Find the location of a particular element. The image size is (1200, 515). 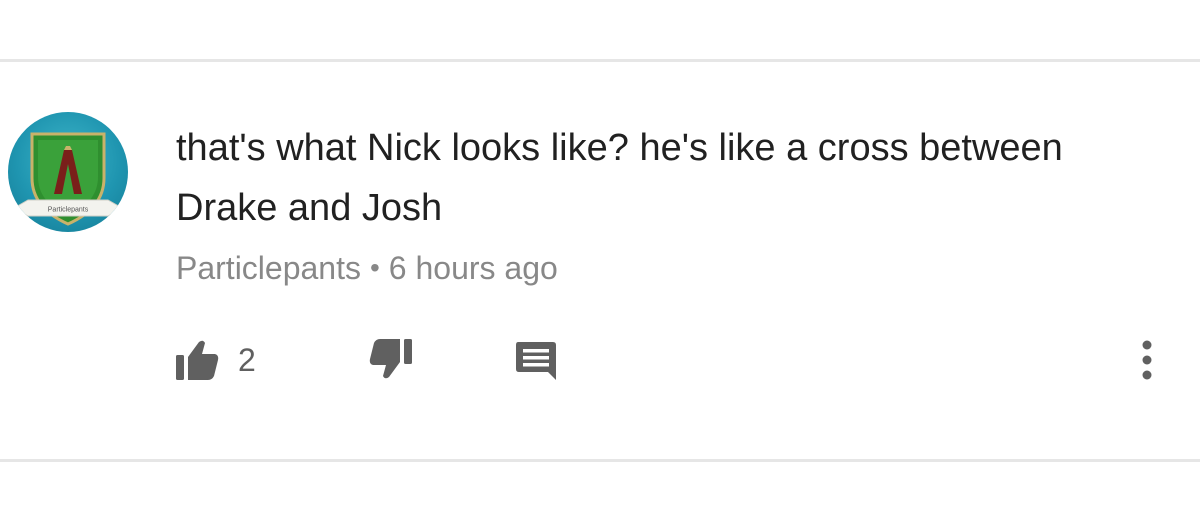

avatar-shield-image: Particlepants is located at coordinates (68, 179).